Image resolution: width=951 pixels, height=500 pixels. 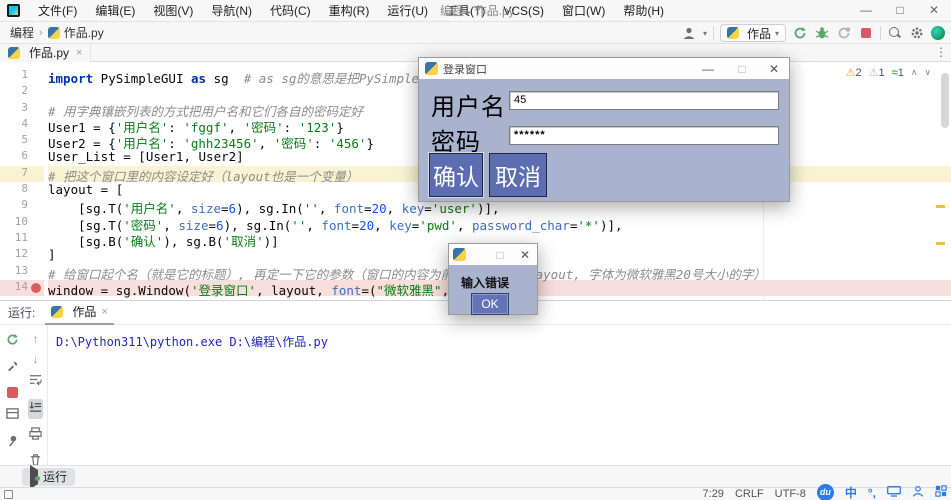 I want to click on soft-wrap-icon, so click(x=35, y=382).